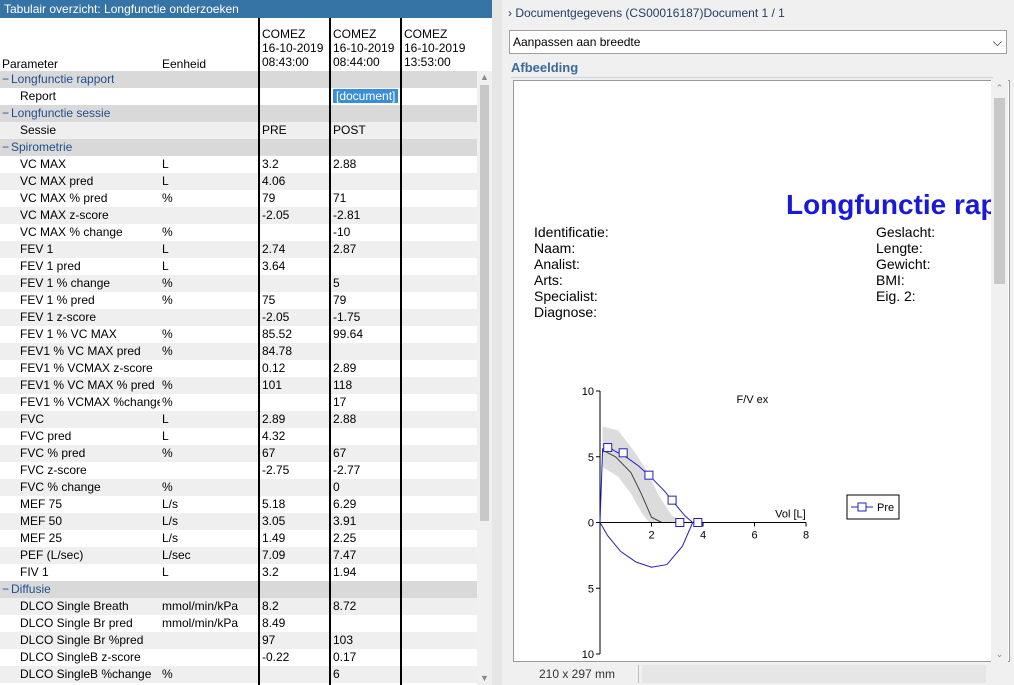  What do you see at coordinates (484, 678) in the screenshot?
I see `scroll-down-icon: ▼` at bounding box center [484, 678].